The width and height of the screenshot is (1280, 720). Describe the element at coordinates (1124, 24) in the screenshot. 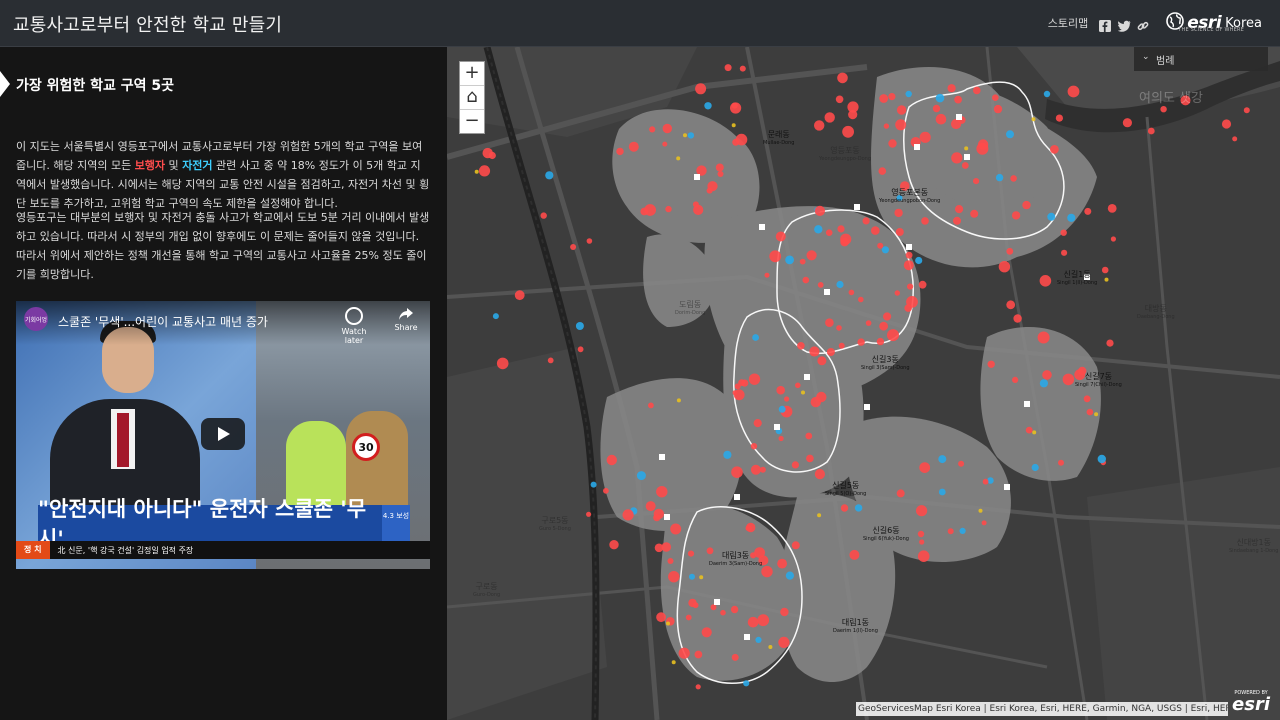

I see `twitter-icon` at that location.